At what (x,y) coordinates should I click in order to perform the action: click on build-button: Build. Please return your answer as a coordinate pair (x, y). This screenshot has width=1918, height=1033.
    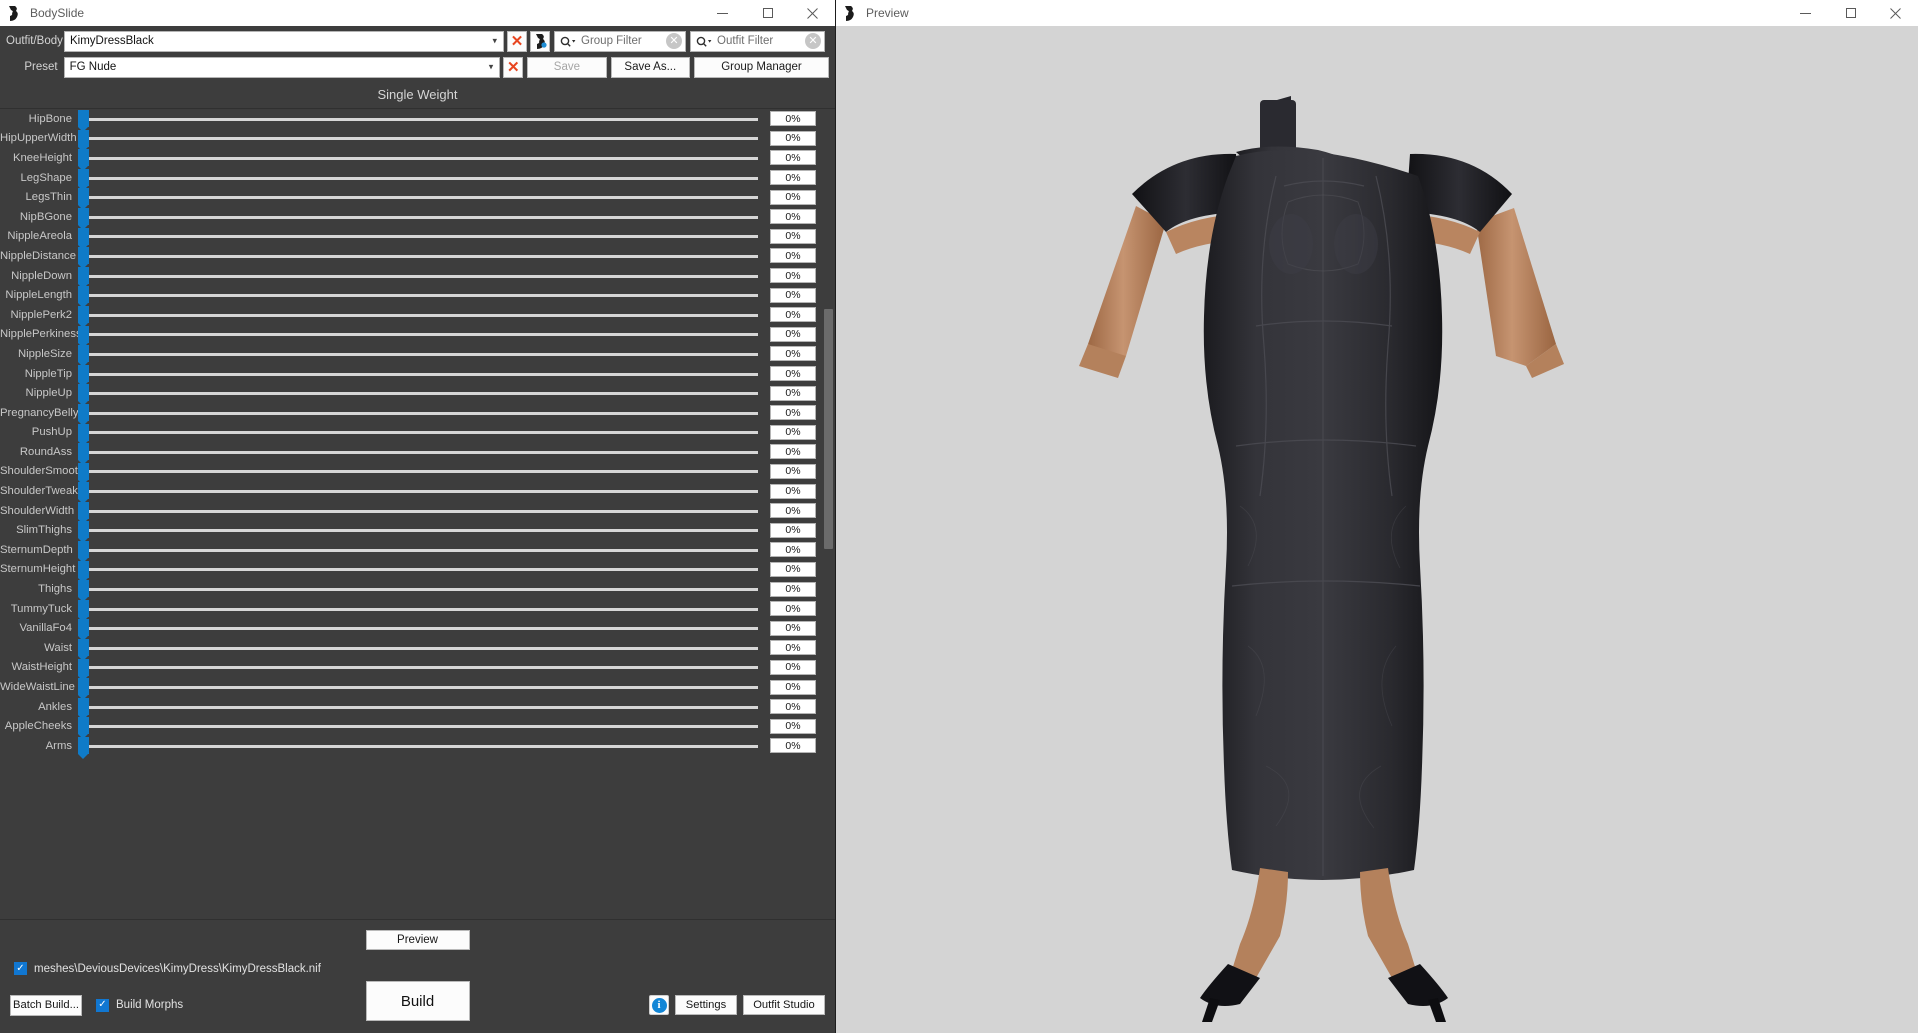
    Looking at the image, I should click on (417, 1001).